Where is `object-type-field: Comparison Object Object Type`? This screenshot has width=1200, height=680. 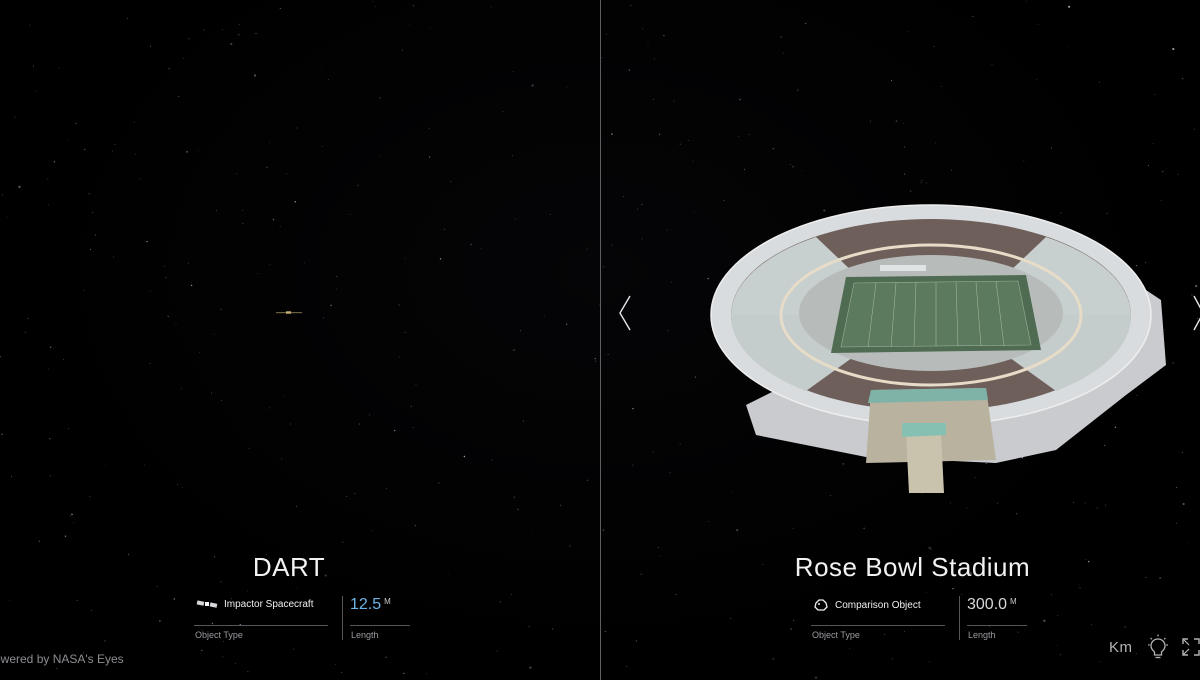 object-type-field: Comparison Object Object Type is located at coordinates (878, 619).